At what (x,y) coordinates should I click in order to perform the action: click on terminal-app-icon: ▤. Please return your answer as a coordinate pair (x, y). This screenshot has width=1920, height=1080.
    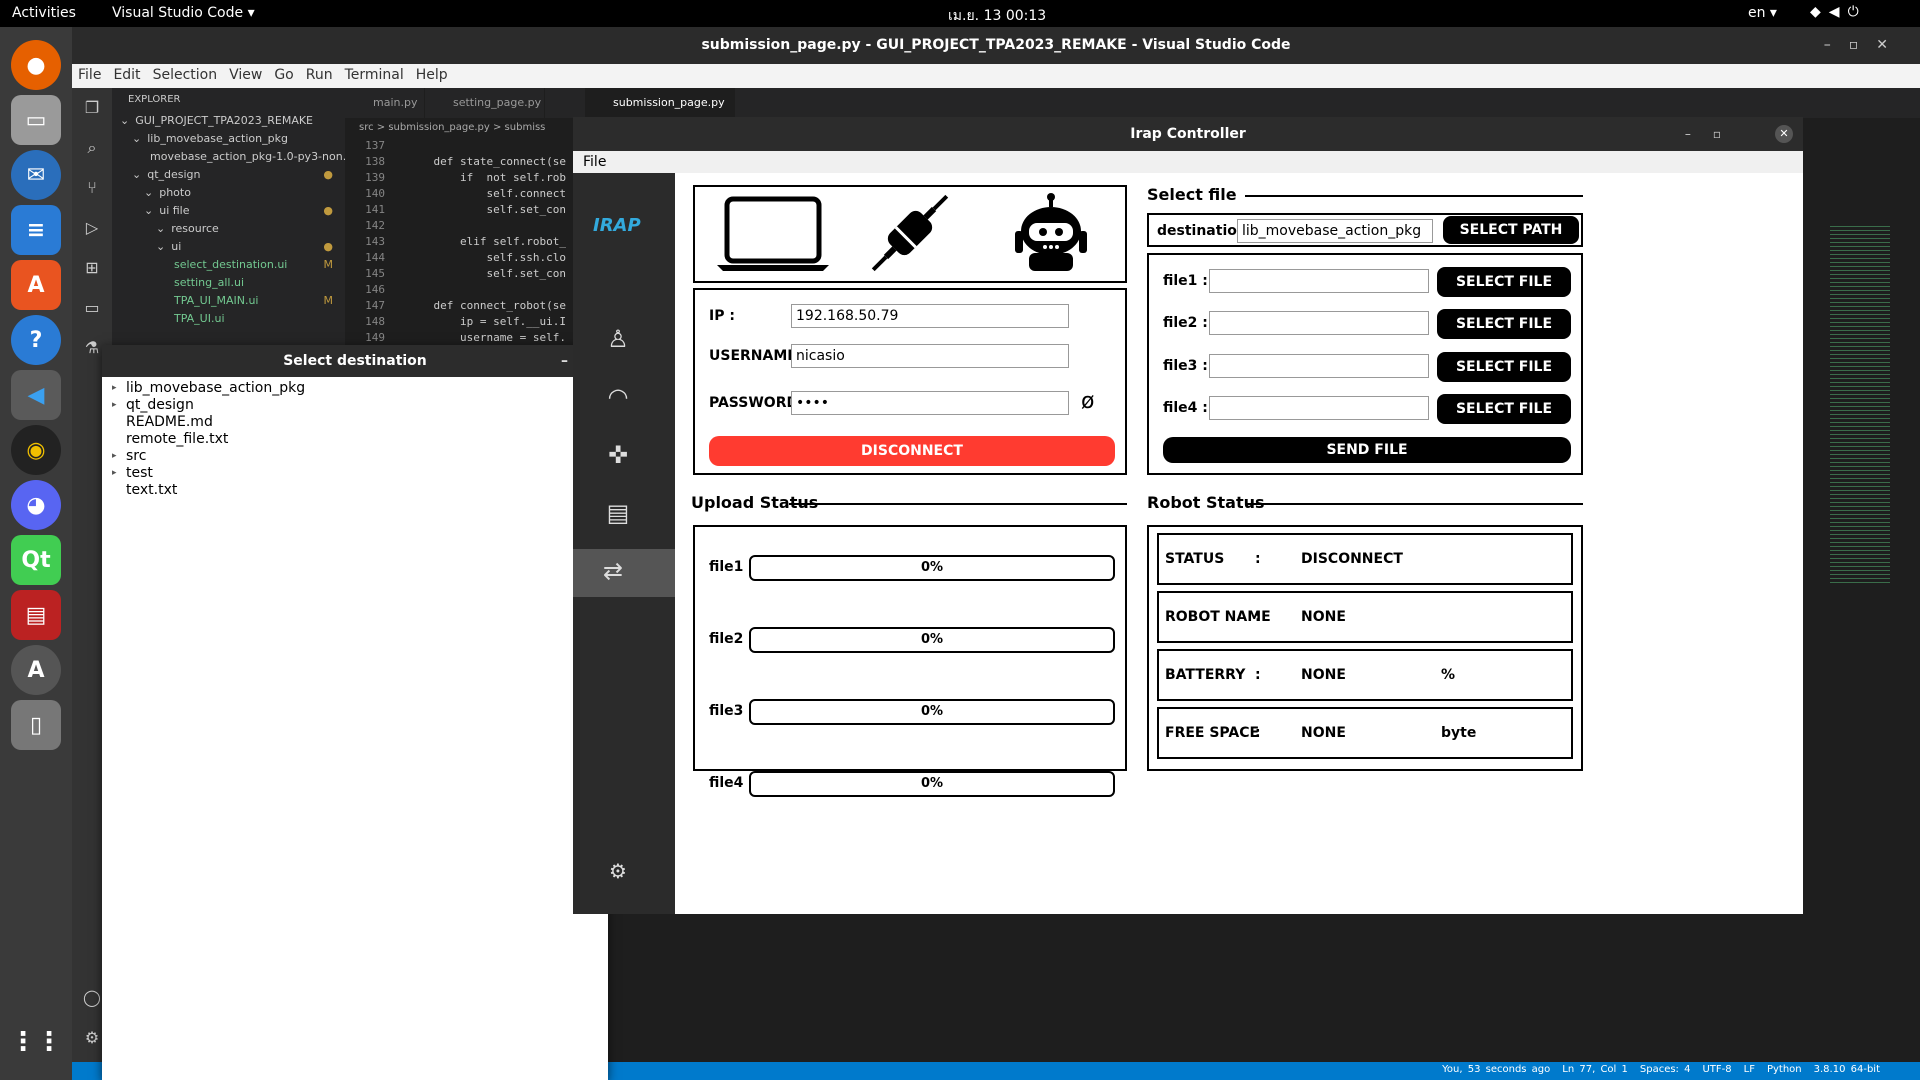
    Looking at the image, I should click on (36, 615).